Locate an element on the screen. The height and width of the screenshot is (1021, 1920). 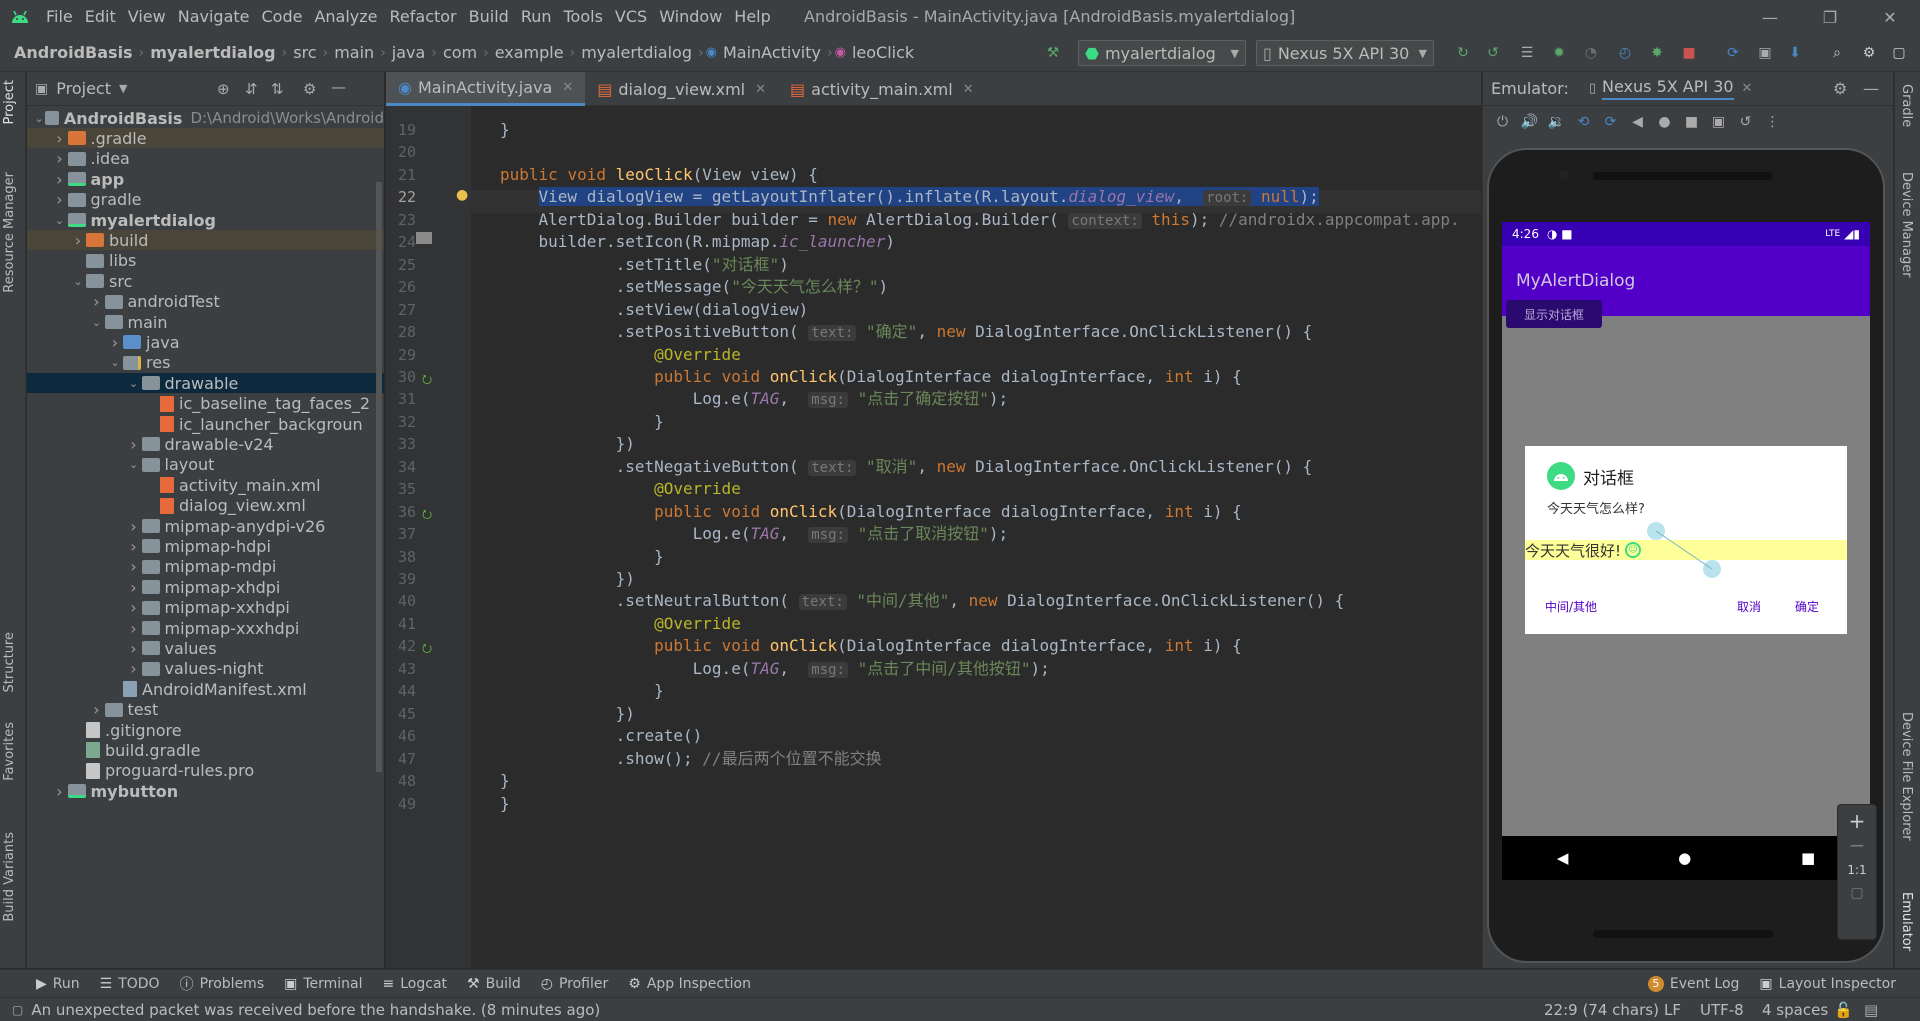
tree-item: › drawable-v24 is located at coordinates (205, 444).